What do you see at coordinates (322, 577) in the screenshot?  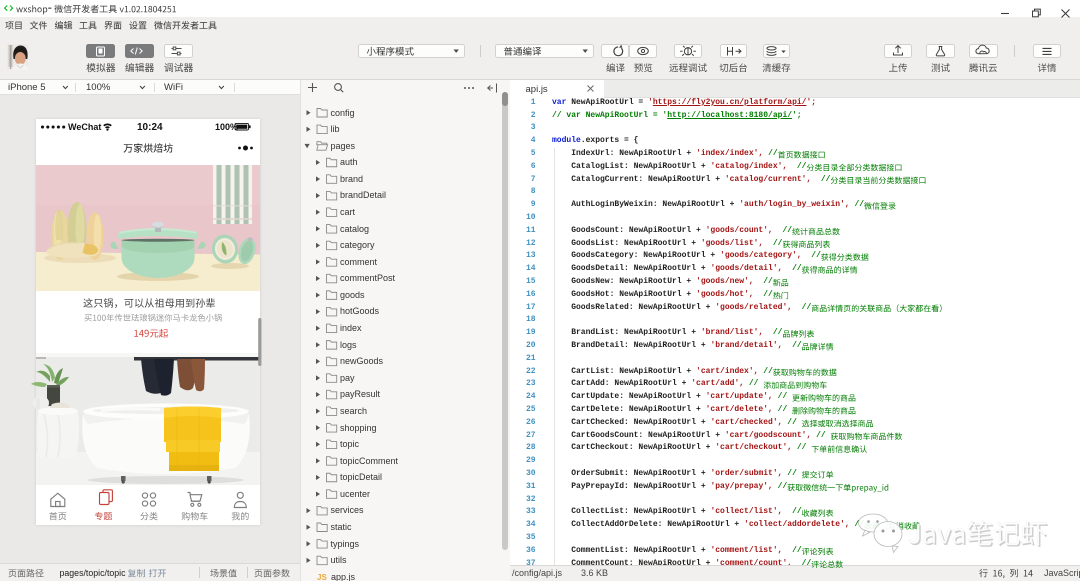 I see `svg-text: JS` at bounding box center [322, 577].